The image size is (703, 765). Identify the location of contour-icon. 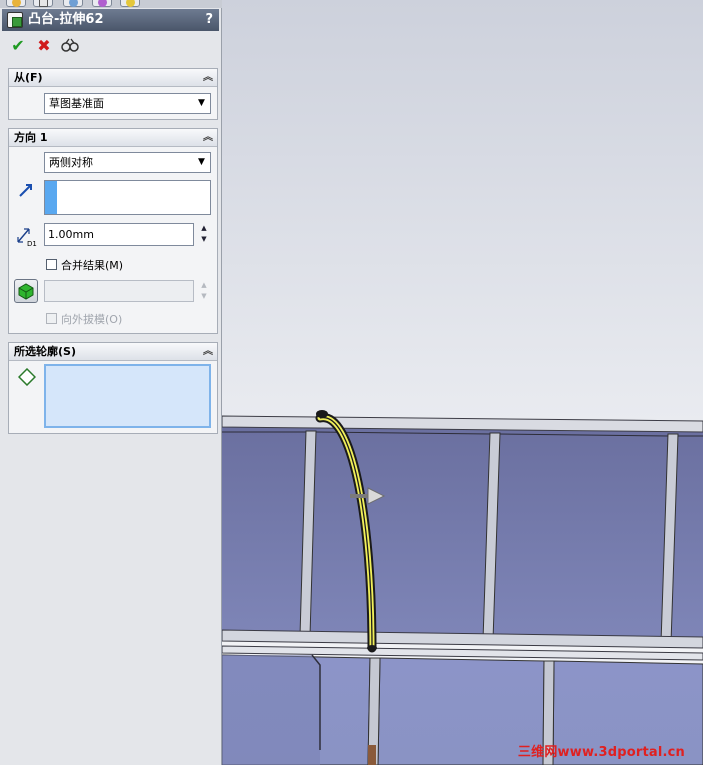
(27, 377).